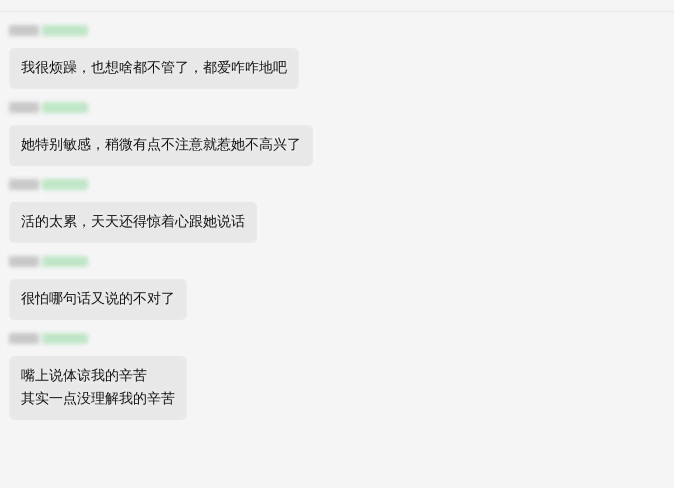  Describe the element at coordinates (98, 399) in the screenshot. I see `message-text: 其实一点没理解我的辛苦` at that location.